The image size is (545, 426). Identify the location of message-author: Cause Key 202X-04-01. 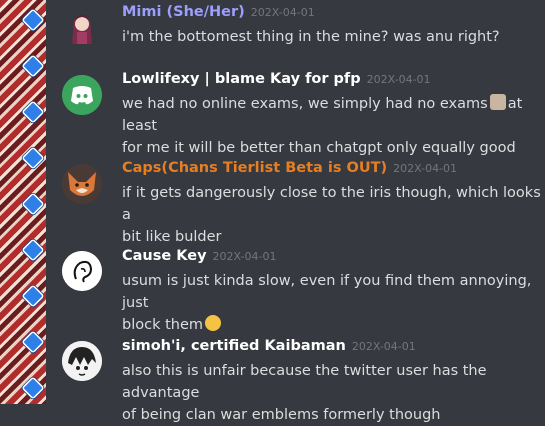
(199, 256).